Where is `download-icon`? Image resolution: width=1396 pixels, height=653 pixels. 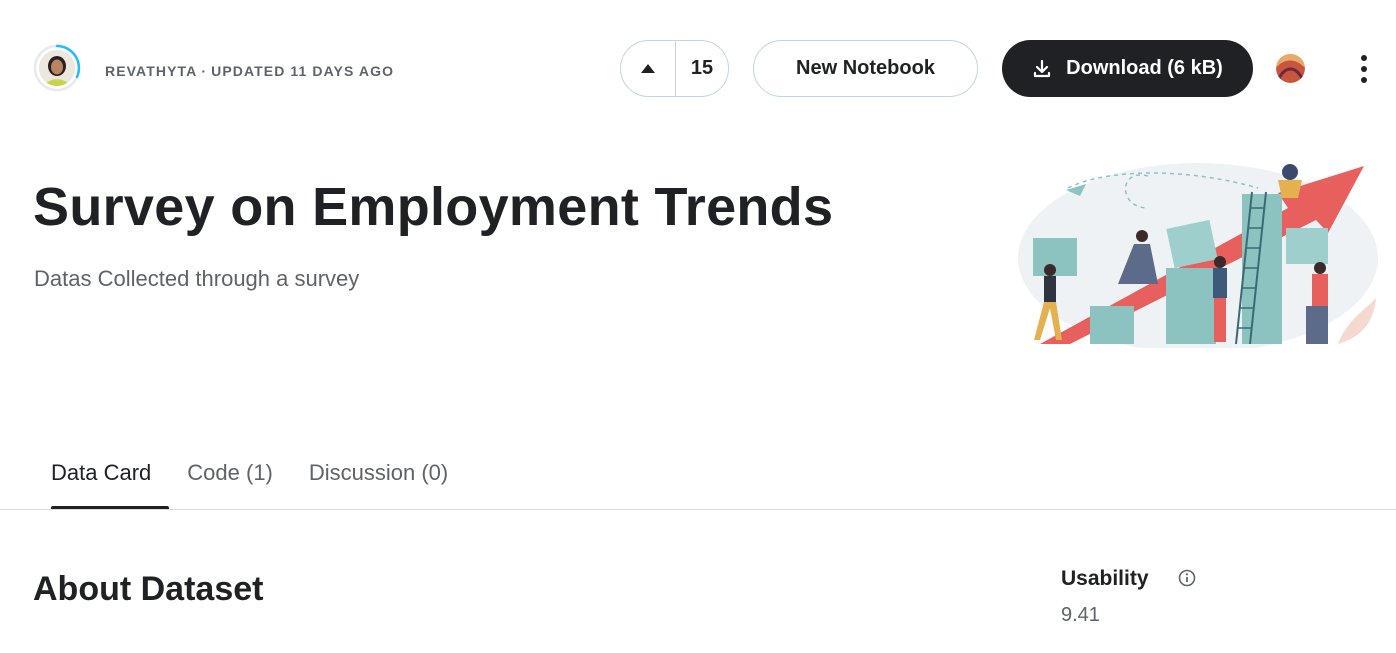
download-icon is located at coordinates (1042, 68).